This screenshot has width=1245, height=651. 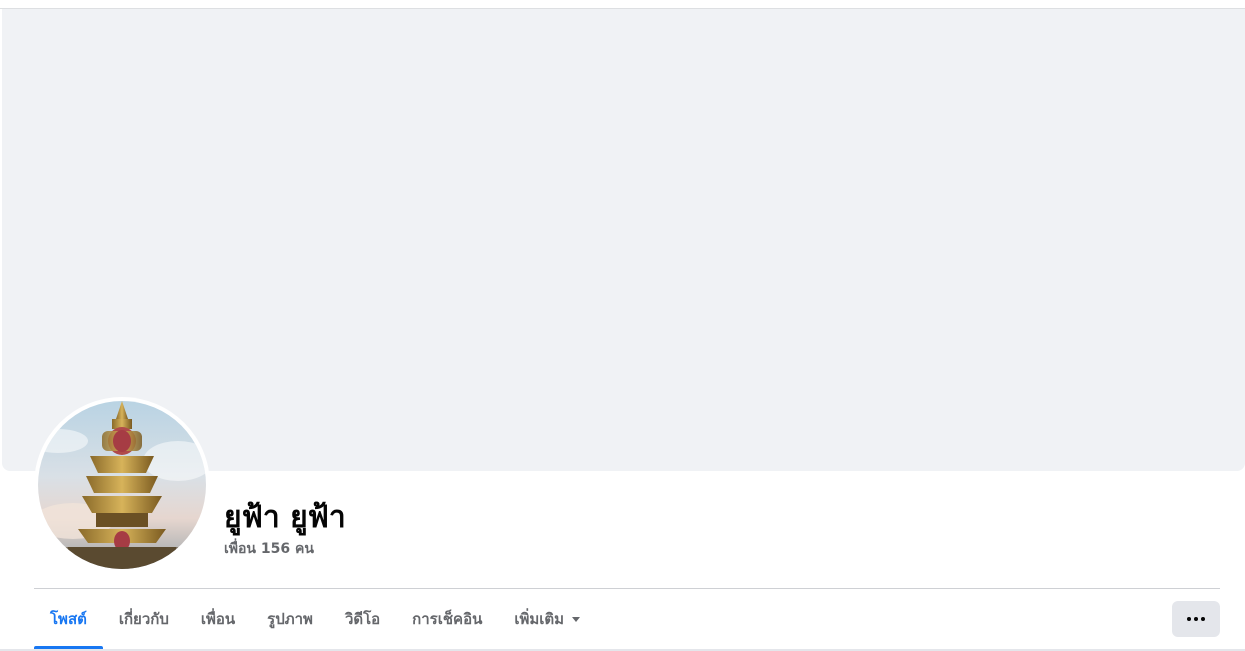 I want to click on profile-picture, so click(x=122, y=485).